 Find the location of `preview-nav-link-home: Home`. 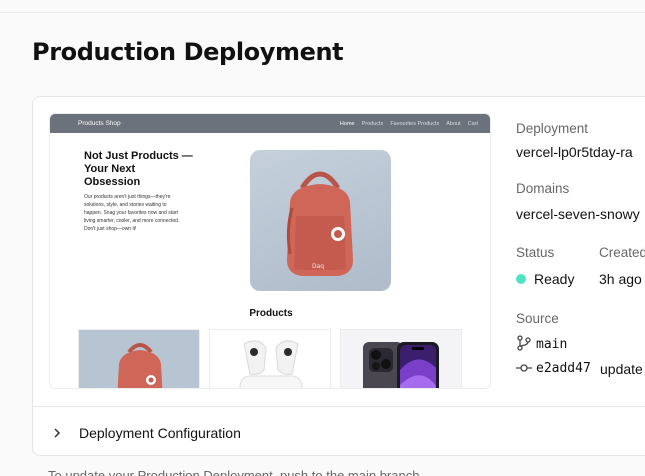

preview-nav-link-home: Home is located at coordinates (347, 123).